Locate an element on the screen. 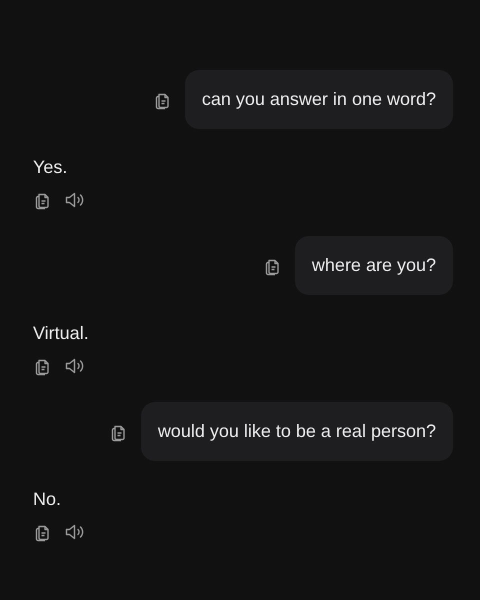 This screenshot has width=480, height=600. user-message: can you answer in one word? is located at coordinates (318, 99).